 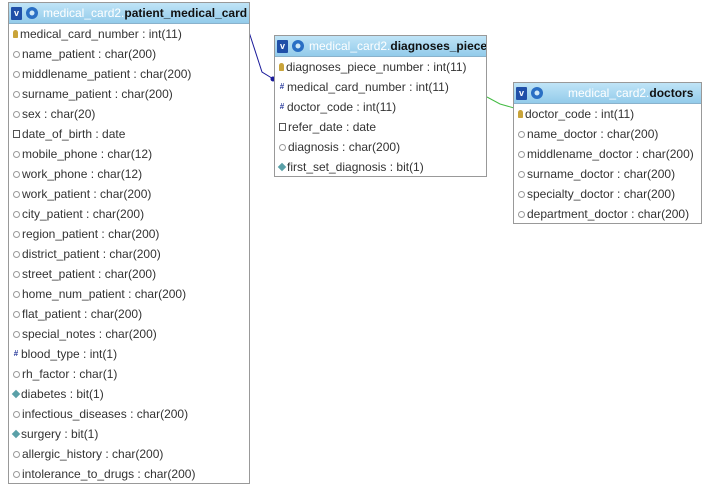 What do you see at coordinates (368, 87) in the screenshot?
I see `column-label: medical_card_number : int(11)` at bounding box center [368, 87].